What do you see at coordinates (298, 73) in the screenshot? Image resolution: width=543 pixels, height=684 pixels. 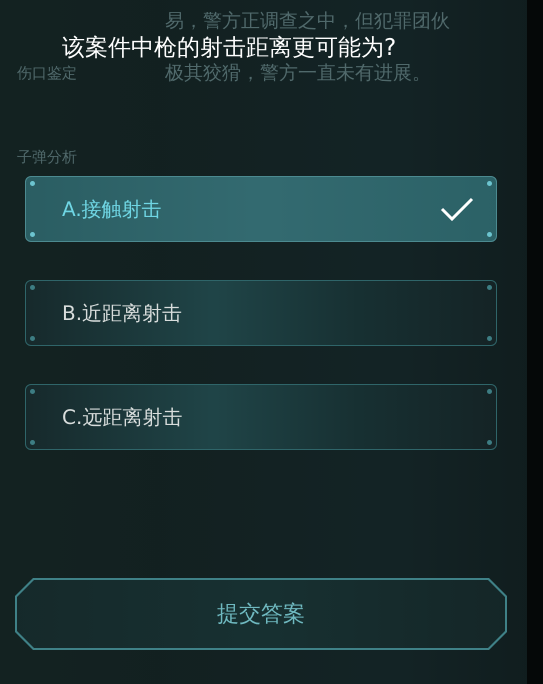 I see `story-text: 极其狡猾，警方一直未有进展。` at bounding box center [298, 73].